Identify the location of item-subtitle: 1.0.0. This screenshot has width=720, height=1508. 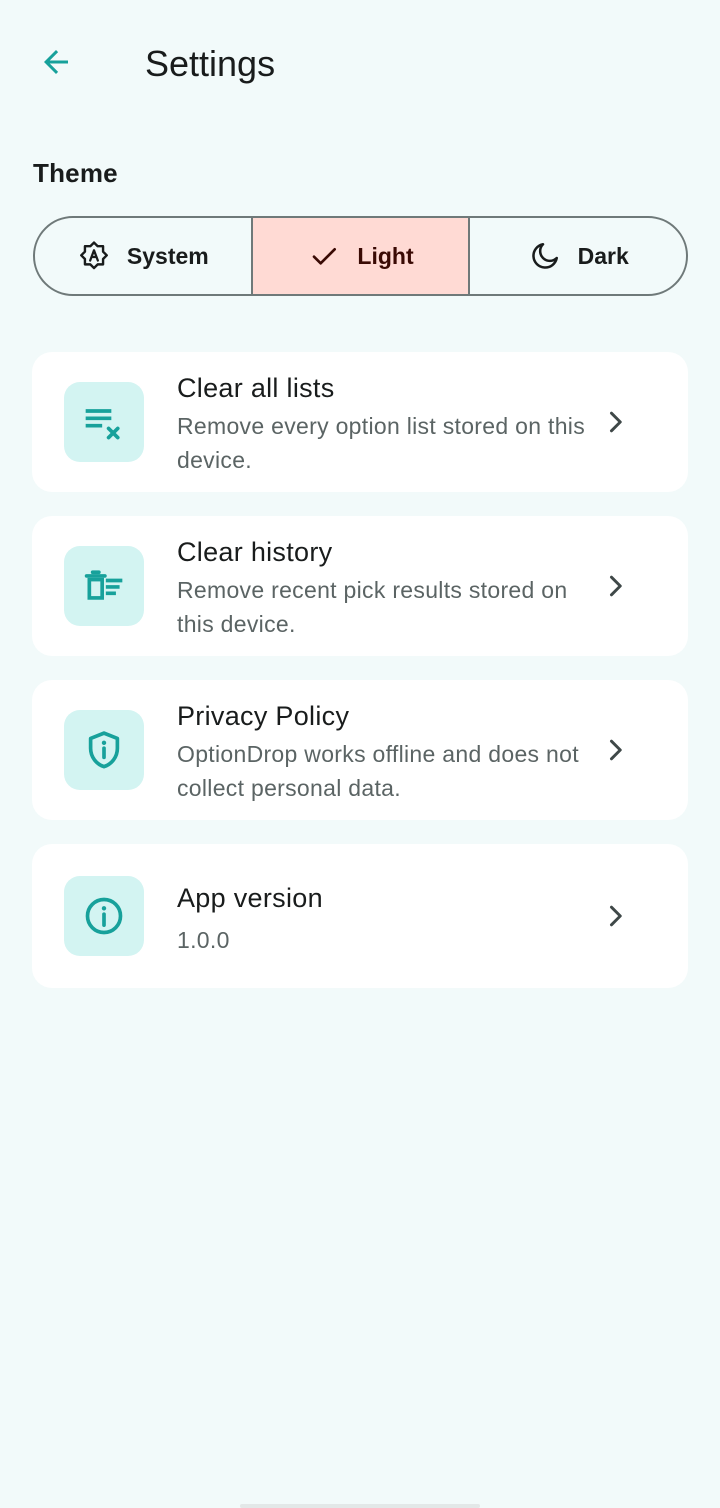
(203, 940).